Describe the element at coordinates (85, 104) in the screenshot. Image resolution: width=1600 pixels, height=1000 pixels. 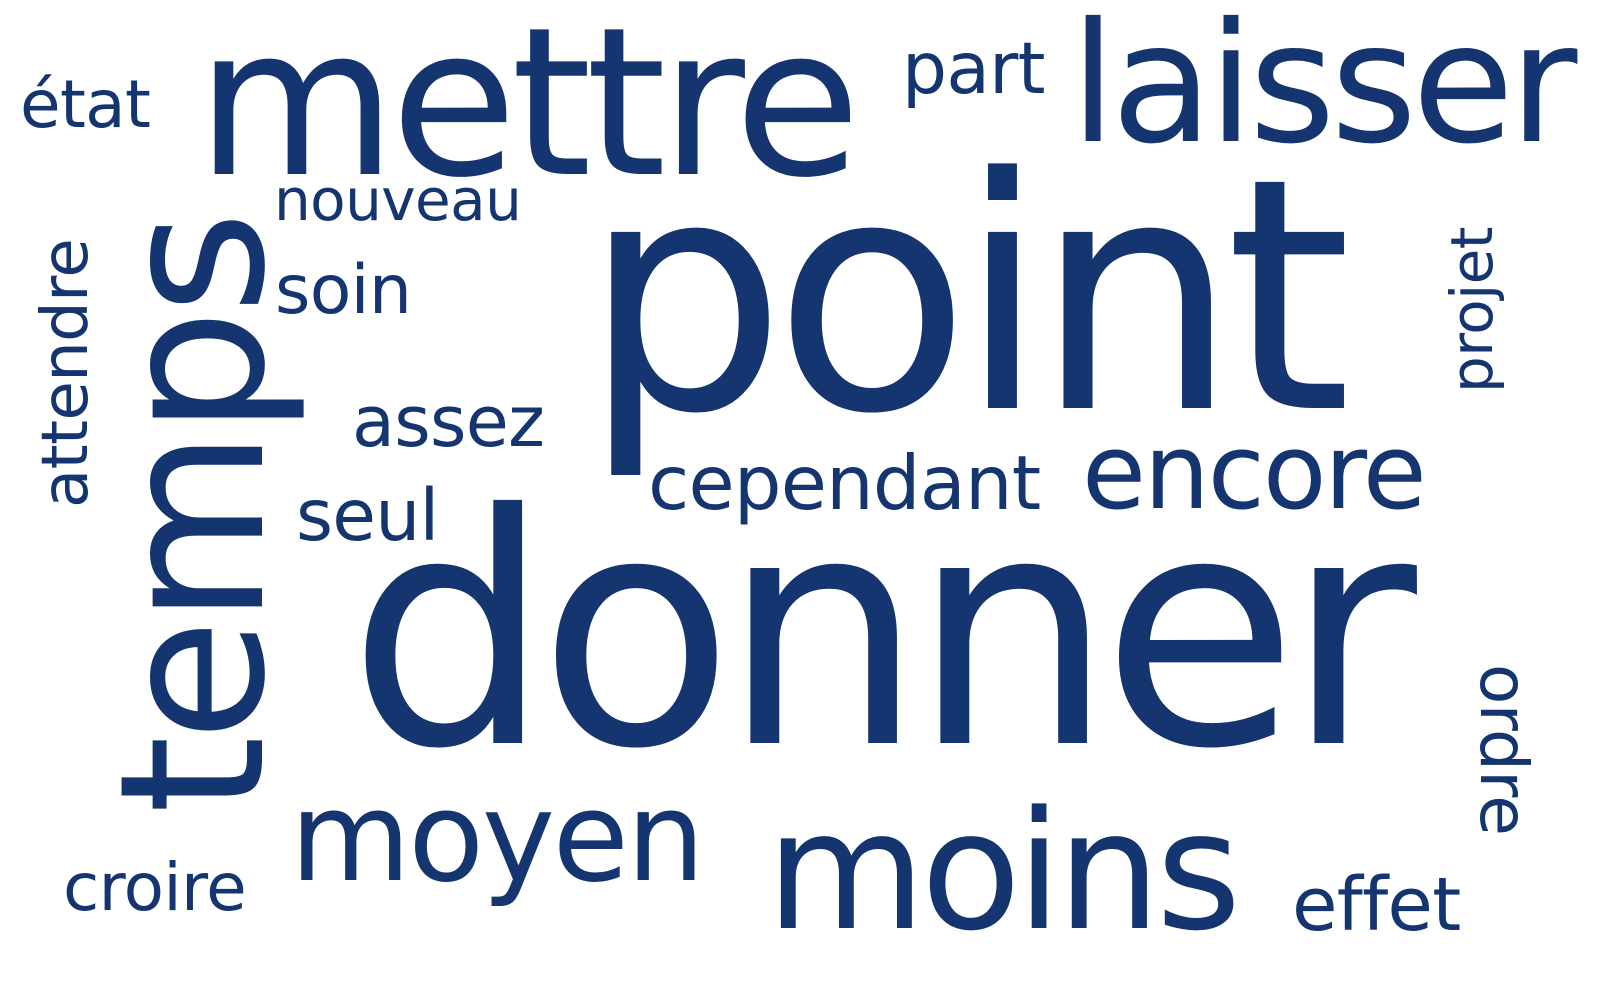
I see `word-etat: état` at that location.